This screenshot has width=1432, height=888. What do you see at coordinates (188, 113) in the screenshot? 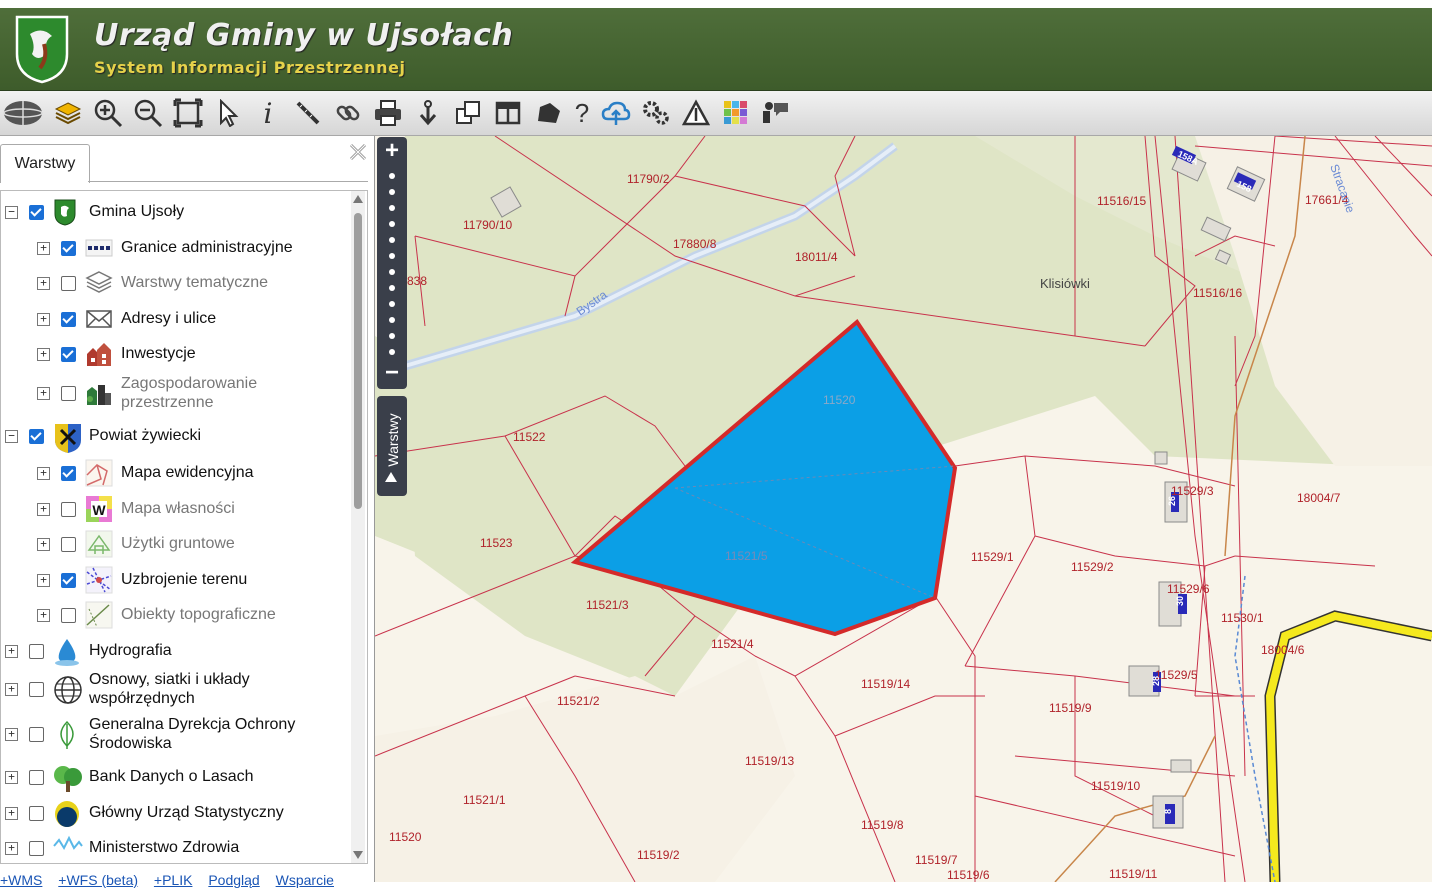
I see `zoom-extent-icon` at bounding box center [188, 113].